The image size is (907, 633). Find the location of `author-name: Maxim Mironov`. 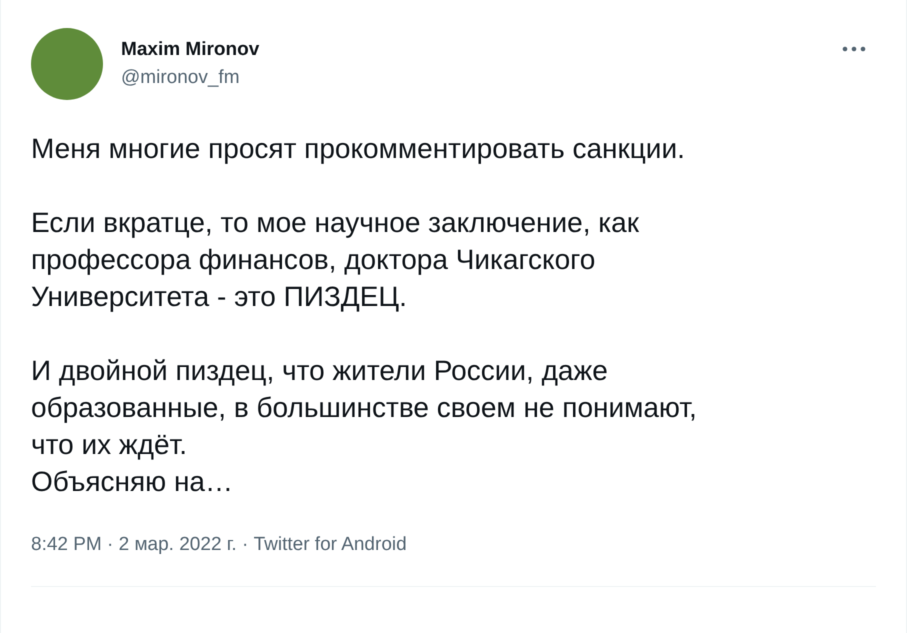

author-name: Maxim Mironov is located at coordinates (472, 50).